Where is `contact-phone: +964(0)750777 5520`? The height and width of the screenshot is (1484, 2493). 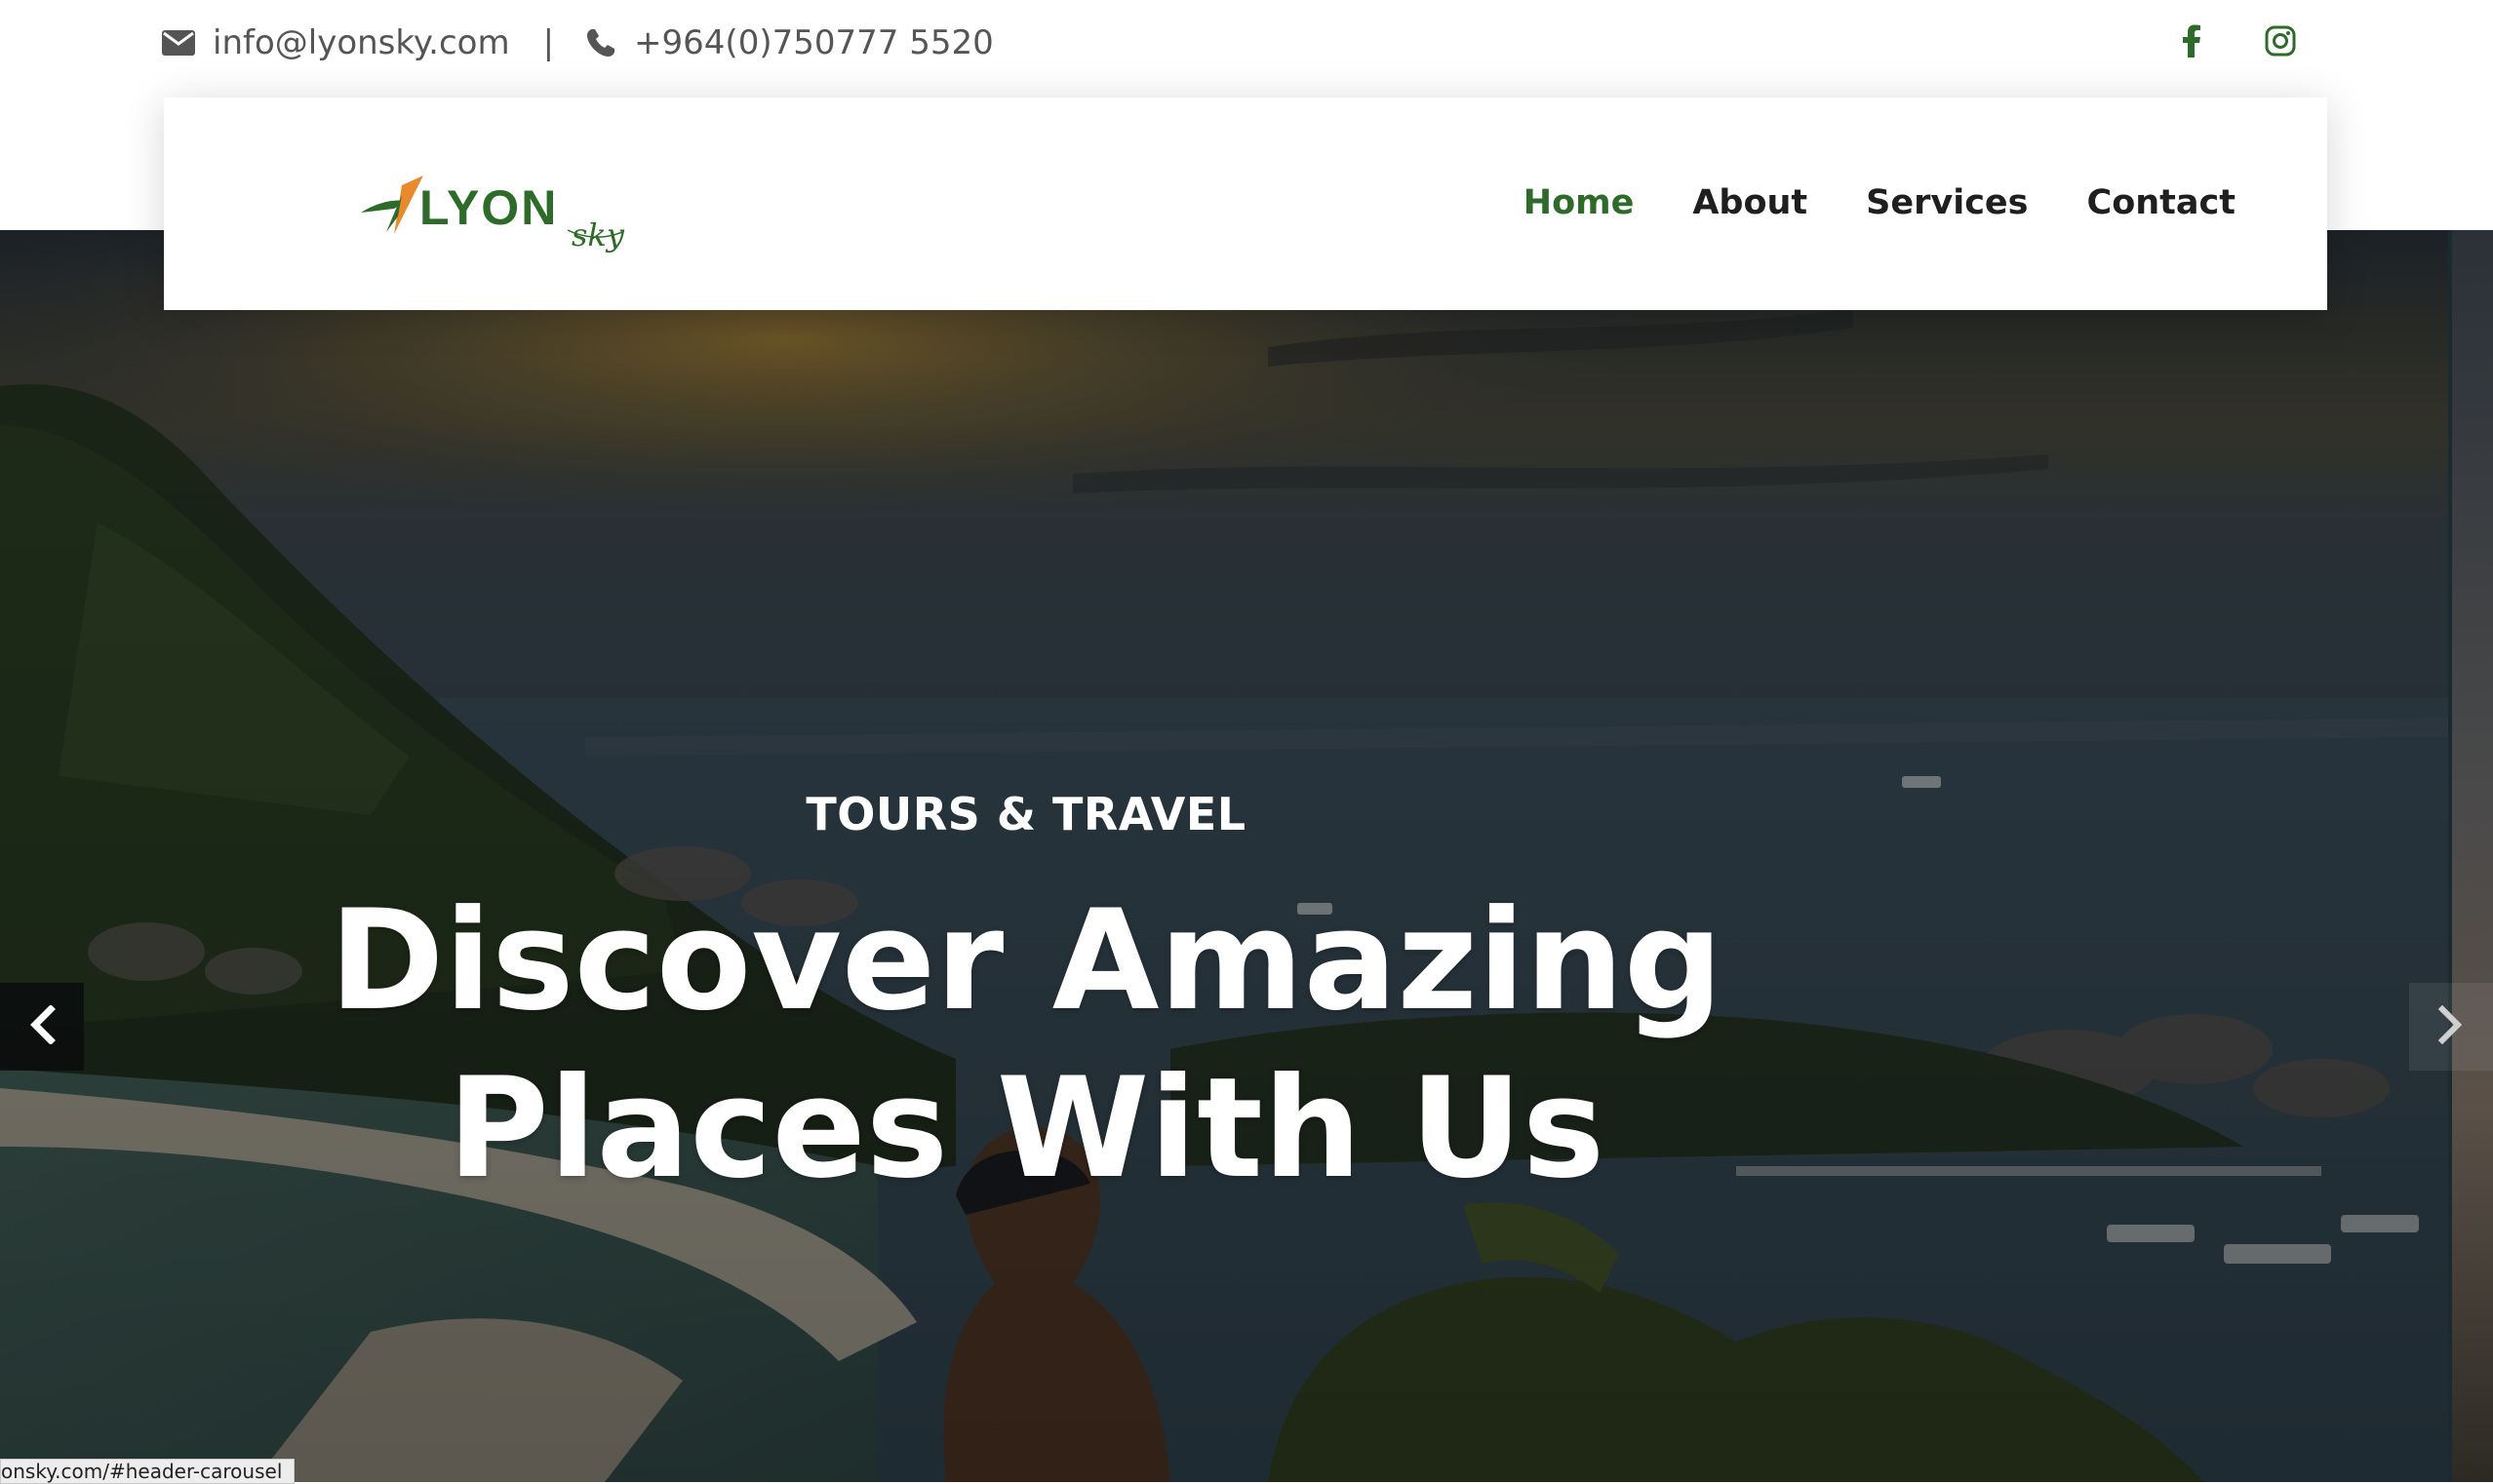 contact-phone: +964(0)750777 5520 is located at coordinates (814, 42).